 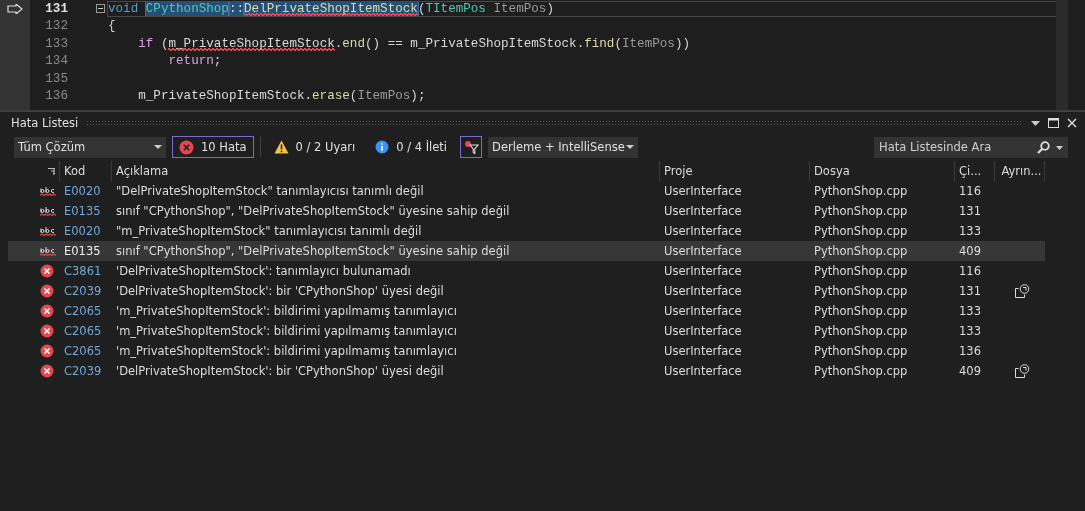 What do you see at coordinates (546, 351) in the screenshot?
I see `error-row: C2065 'm_PrivateShopItemStock': bildirimi yapılmamış tanımlayıcı UserInterface PythonShop.cpp 136` at bounding box center [546, 351].